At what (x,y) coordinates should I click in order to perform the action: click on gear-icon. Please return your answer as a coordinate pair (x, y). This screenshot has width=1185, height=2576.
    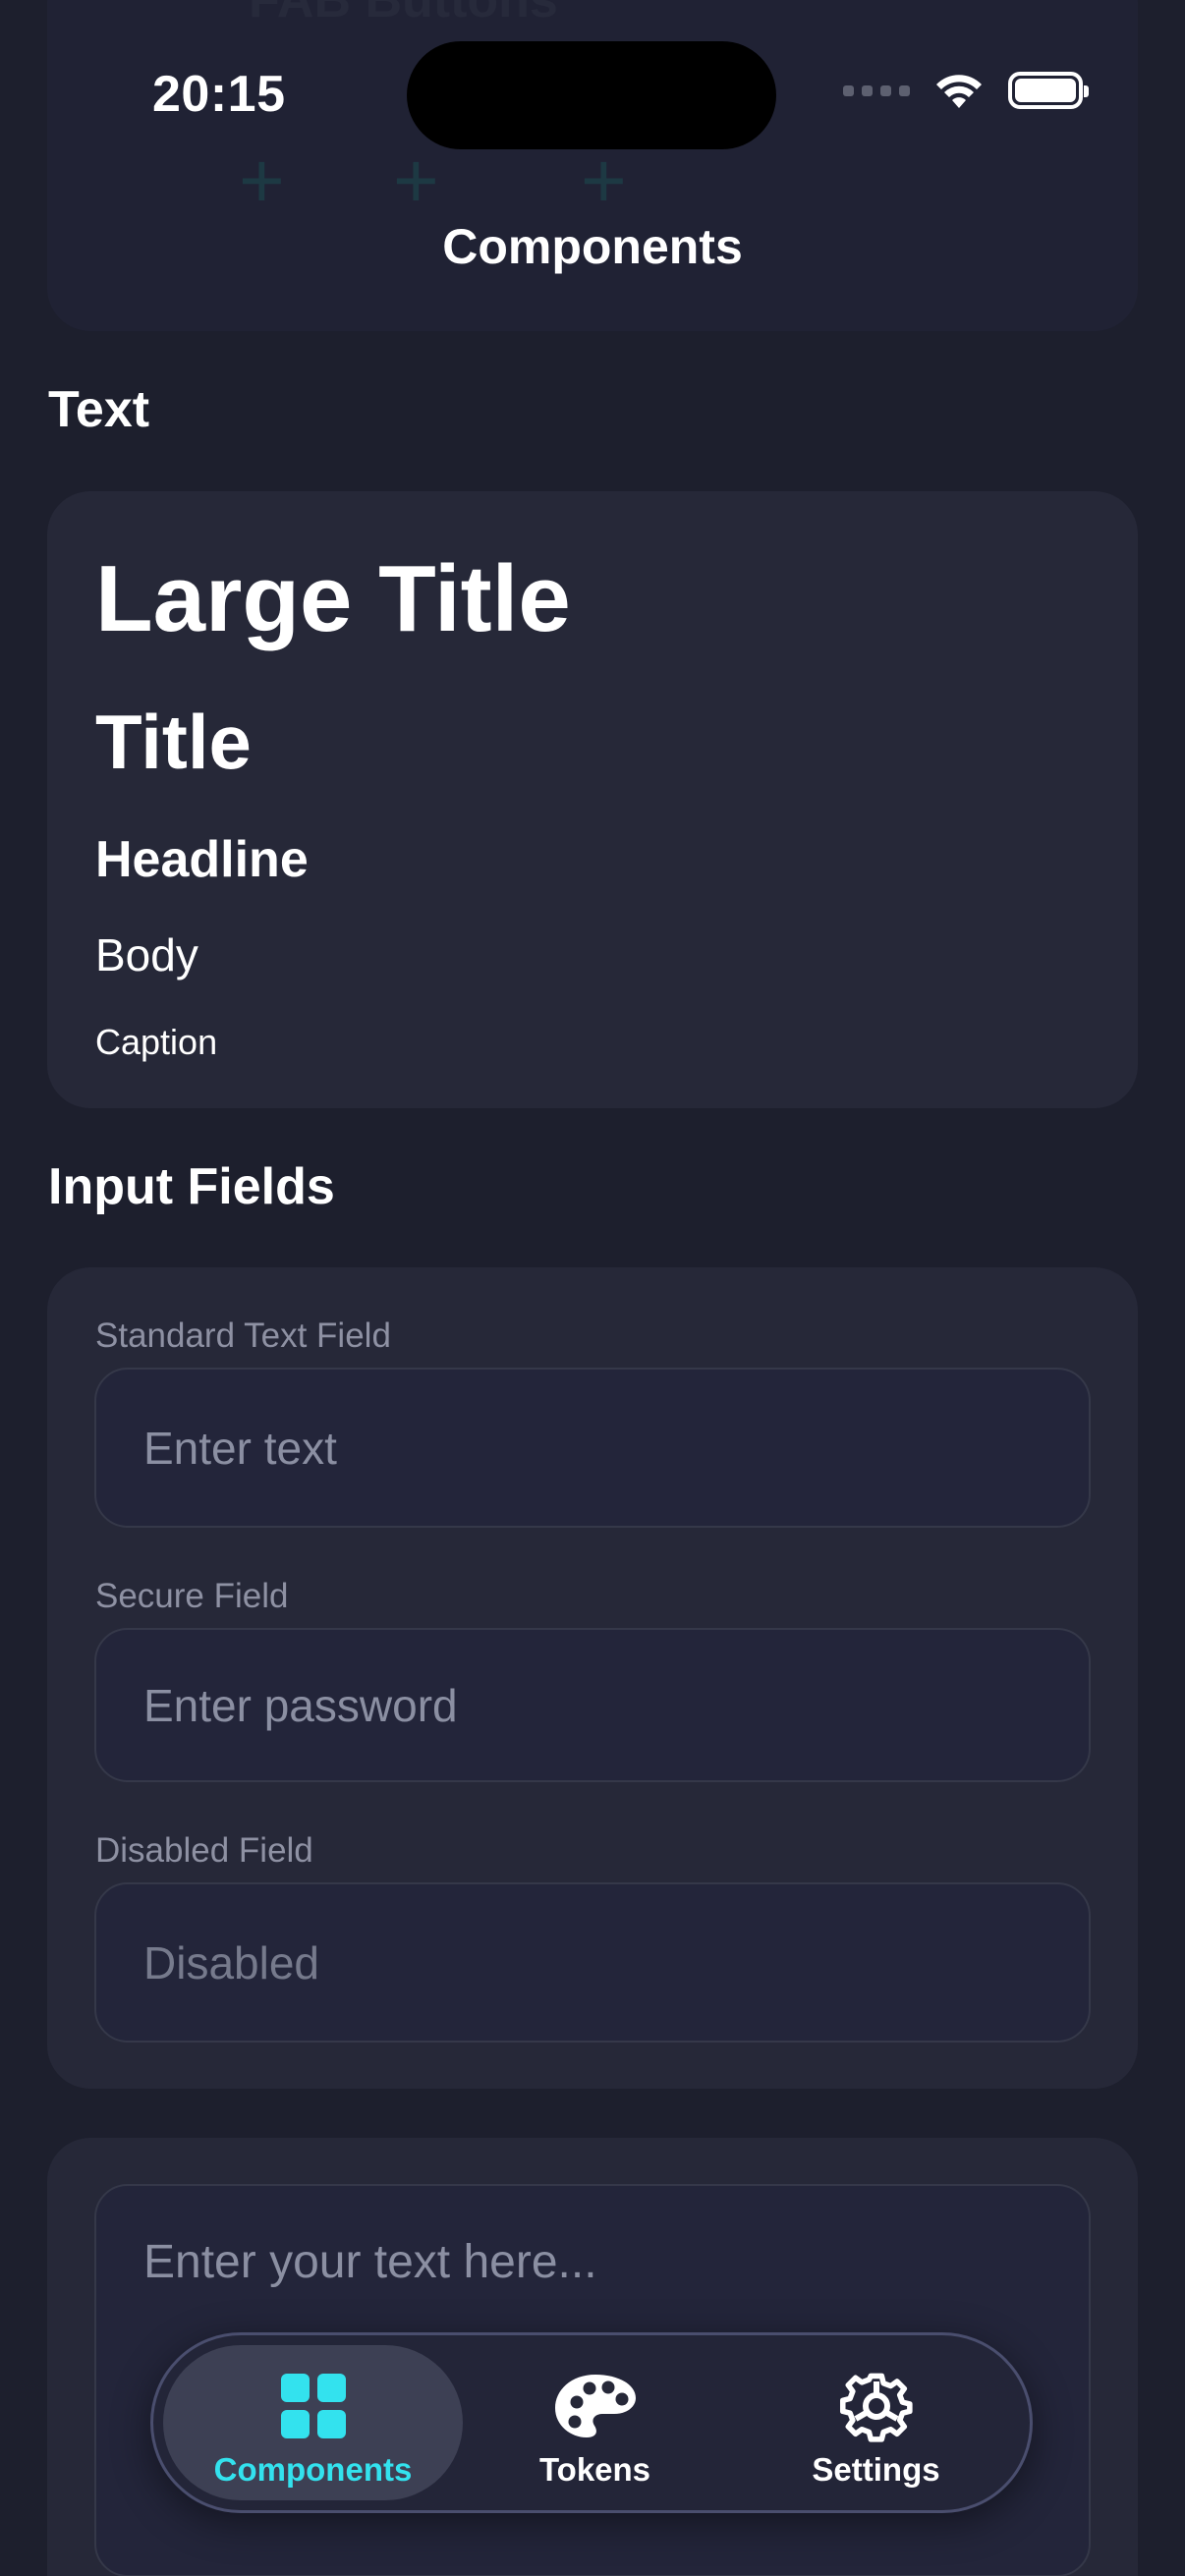
    Looking at the image, I should click on (876, 2407).